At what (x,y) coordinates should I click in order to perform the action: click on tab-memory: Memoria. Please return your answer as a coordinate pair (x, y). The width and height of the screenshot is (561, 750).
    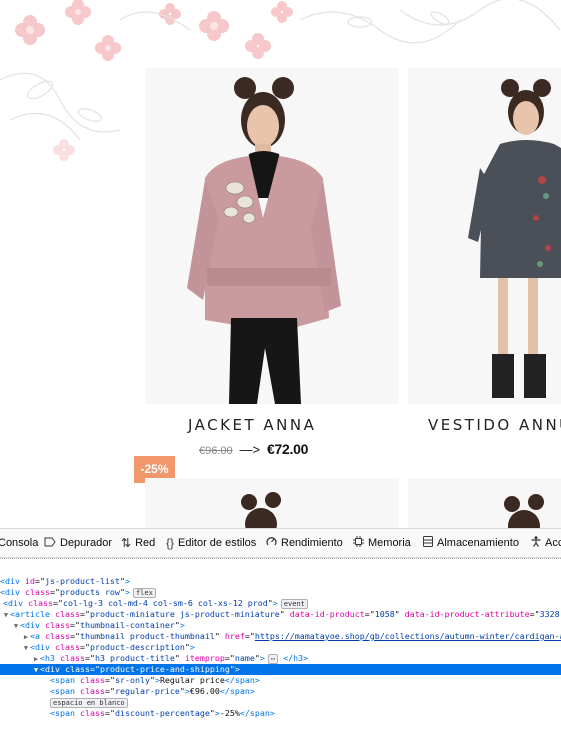
    Looking at the image, I should click on (382, 543).